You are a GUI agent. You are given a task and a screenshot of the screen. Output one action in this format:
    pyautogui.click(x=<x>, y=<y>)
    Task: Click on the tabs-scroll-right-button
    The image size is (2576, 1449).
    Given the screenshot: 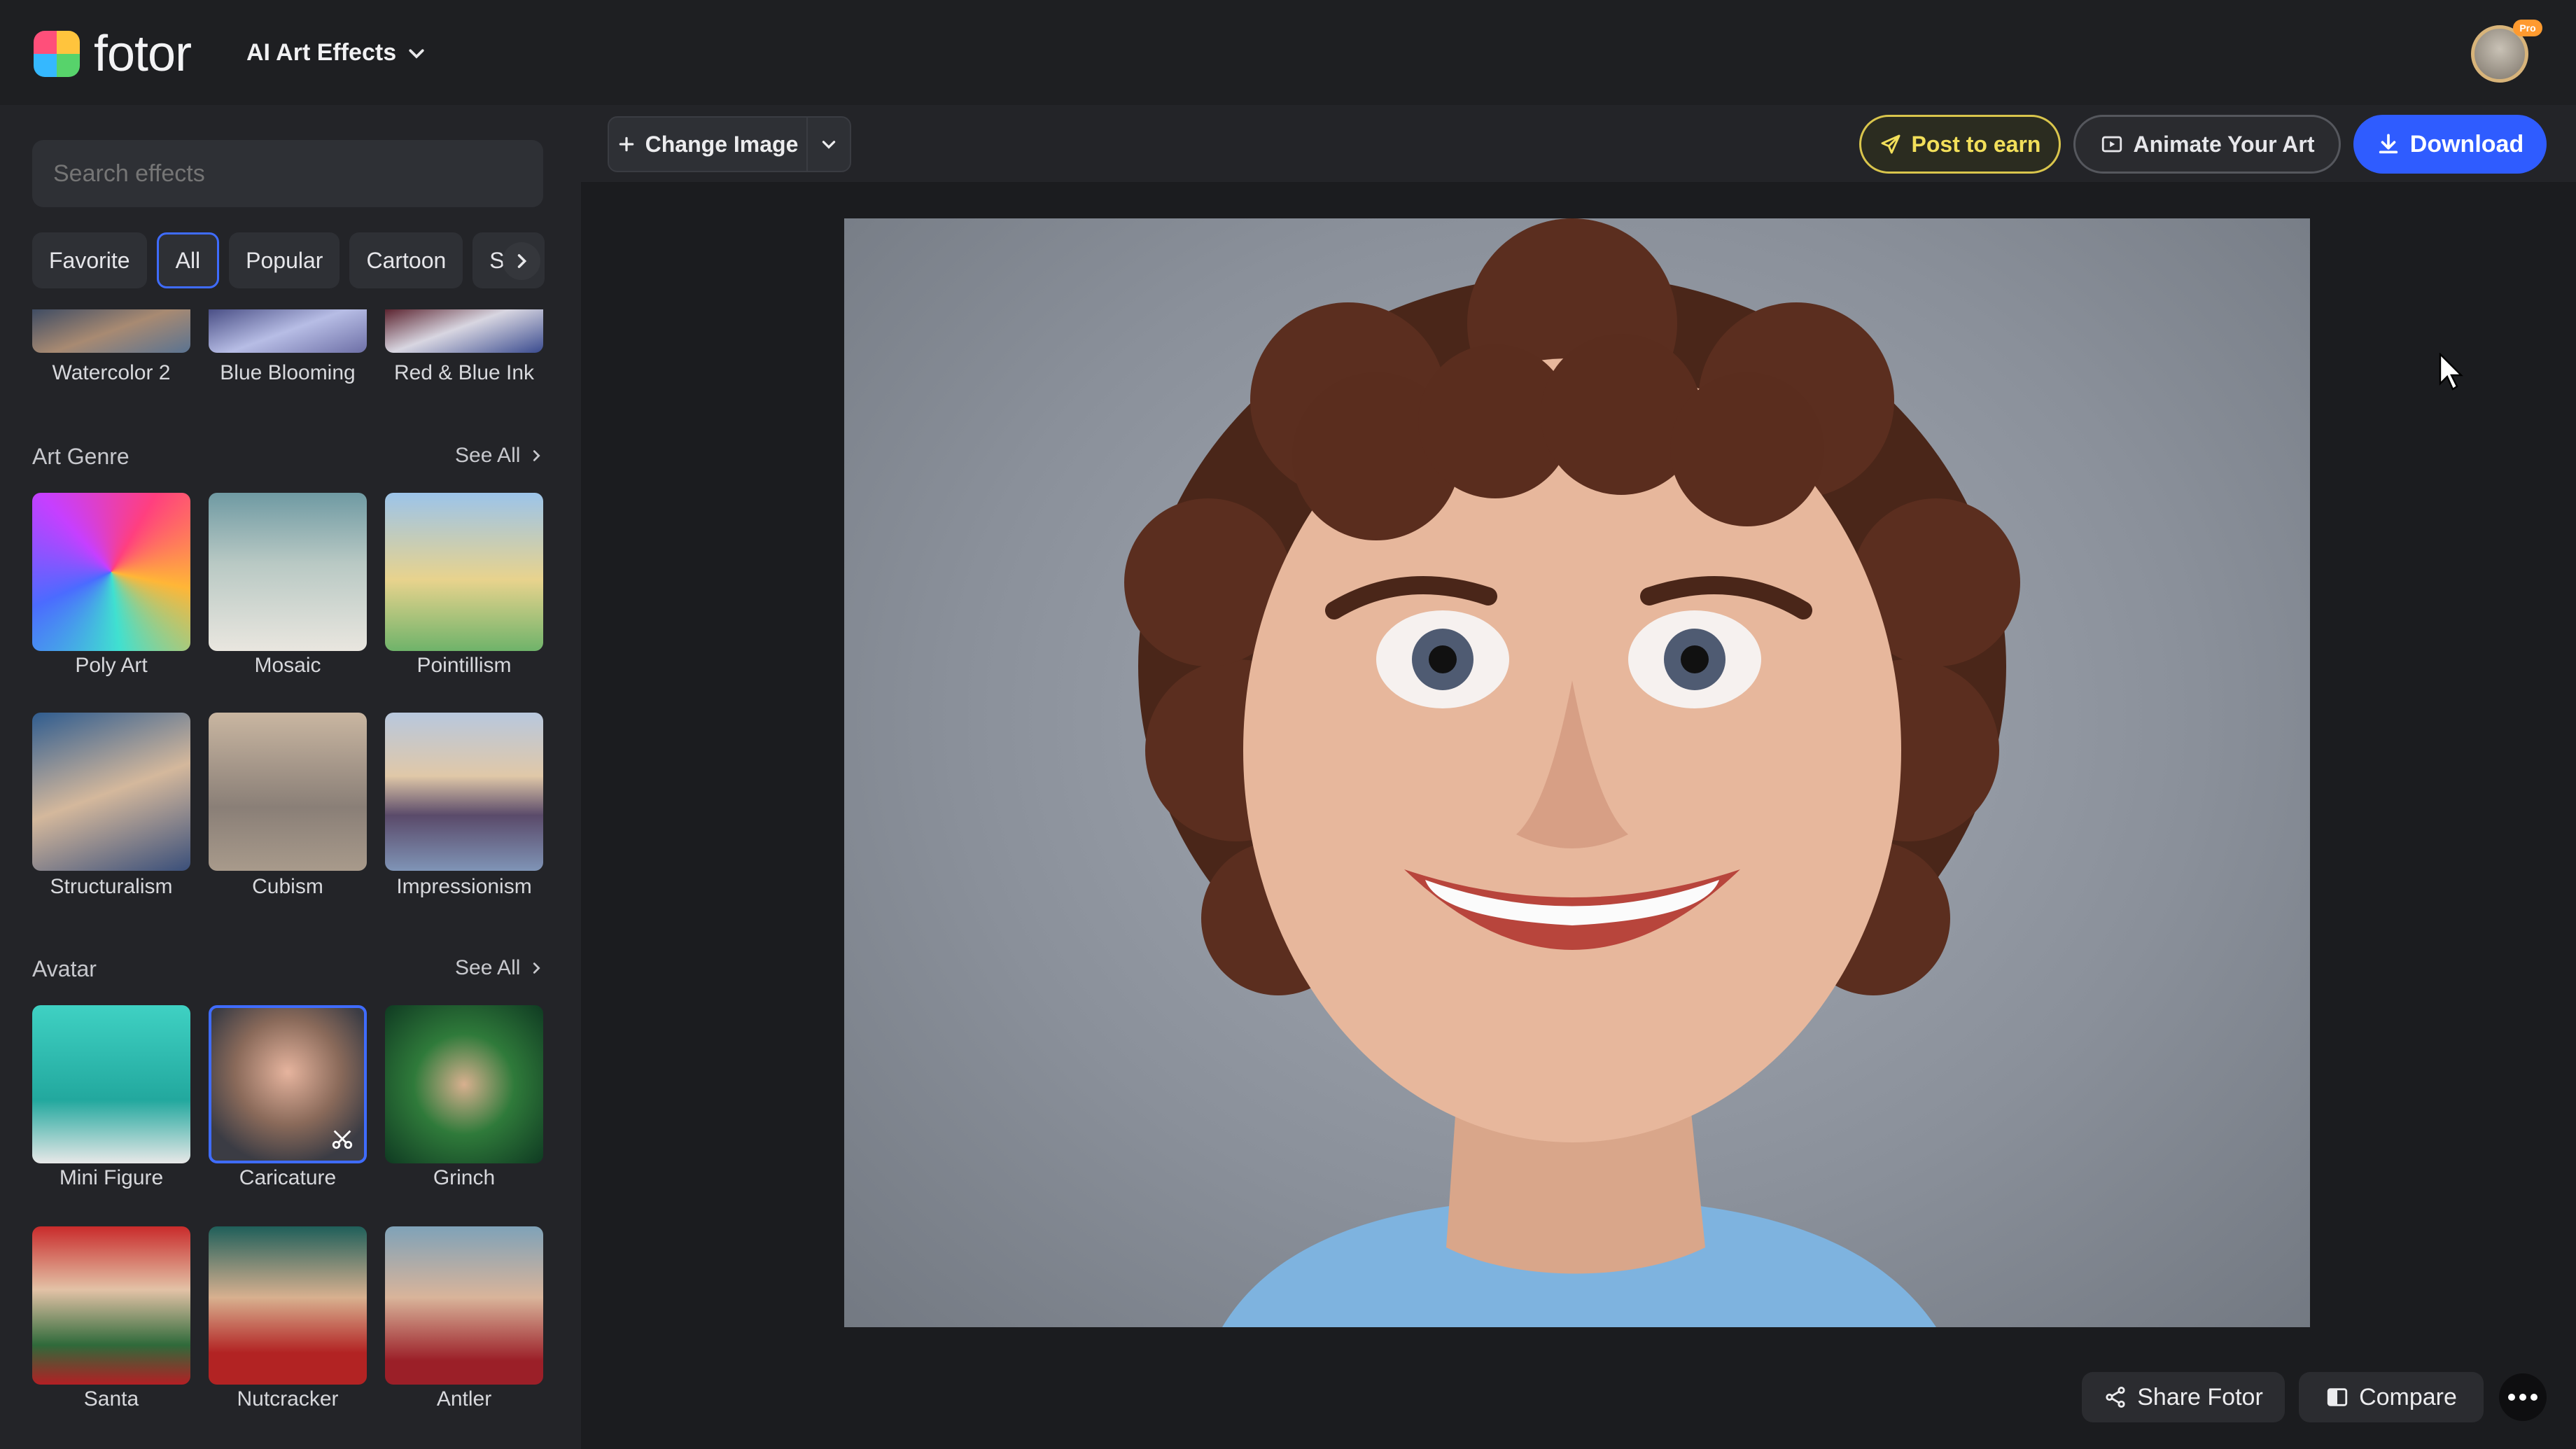 What is the action you would take?
    pyautogui.click(x=521, y=261)
    